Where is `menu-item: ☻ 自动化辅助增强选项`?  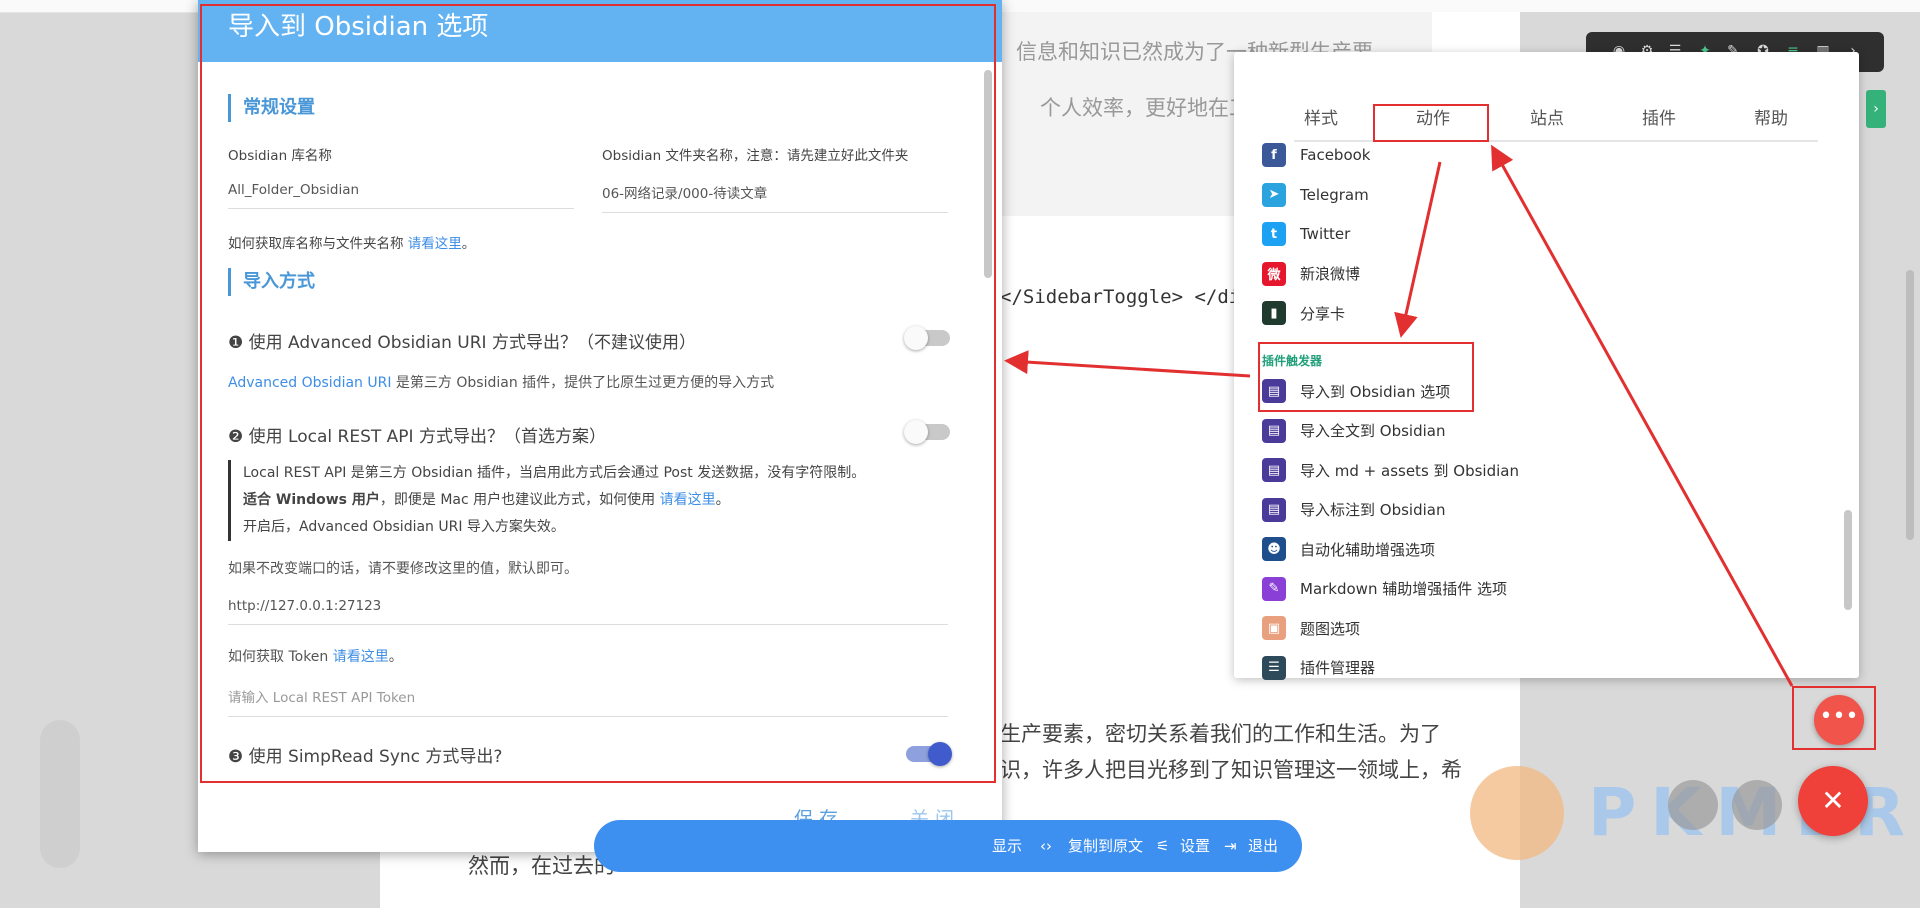 menu-item: ☻ 自动化辅助增强选项 is located at coordinates (1348, 549).